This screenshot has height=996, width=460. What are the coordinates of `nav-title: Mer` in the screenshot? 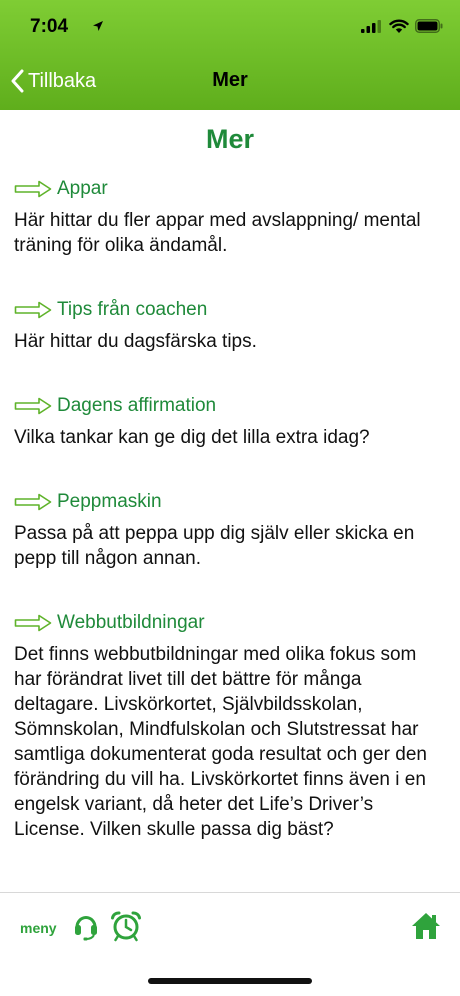 It's located at (230, 80).